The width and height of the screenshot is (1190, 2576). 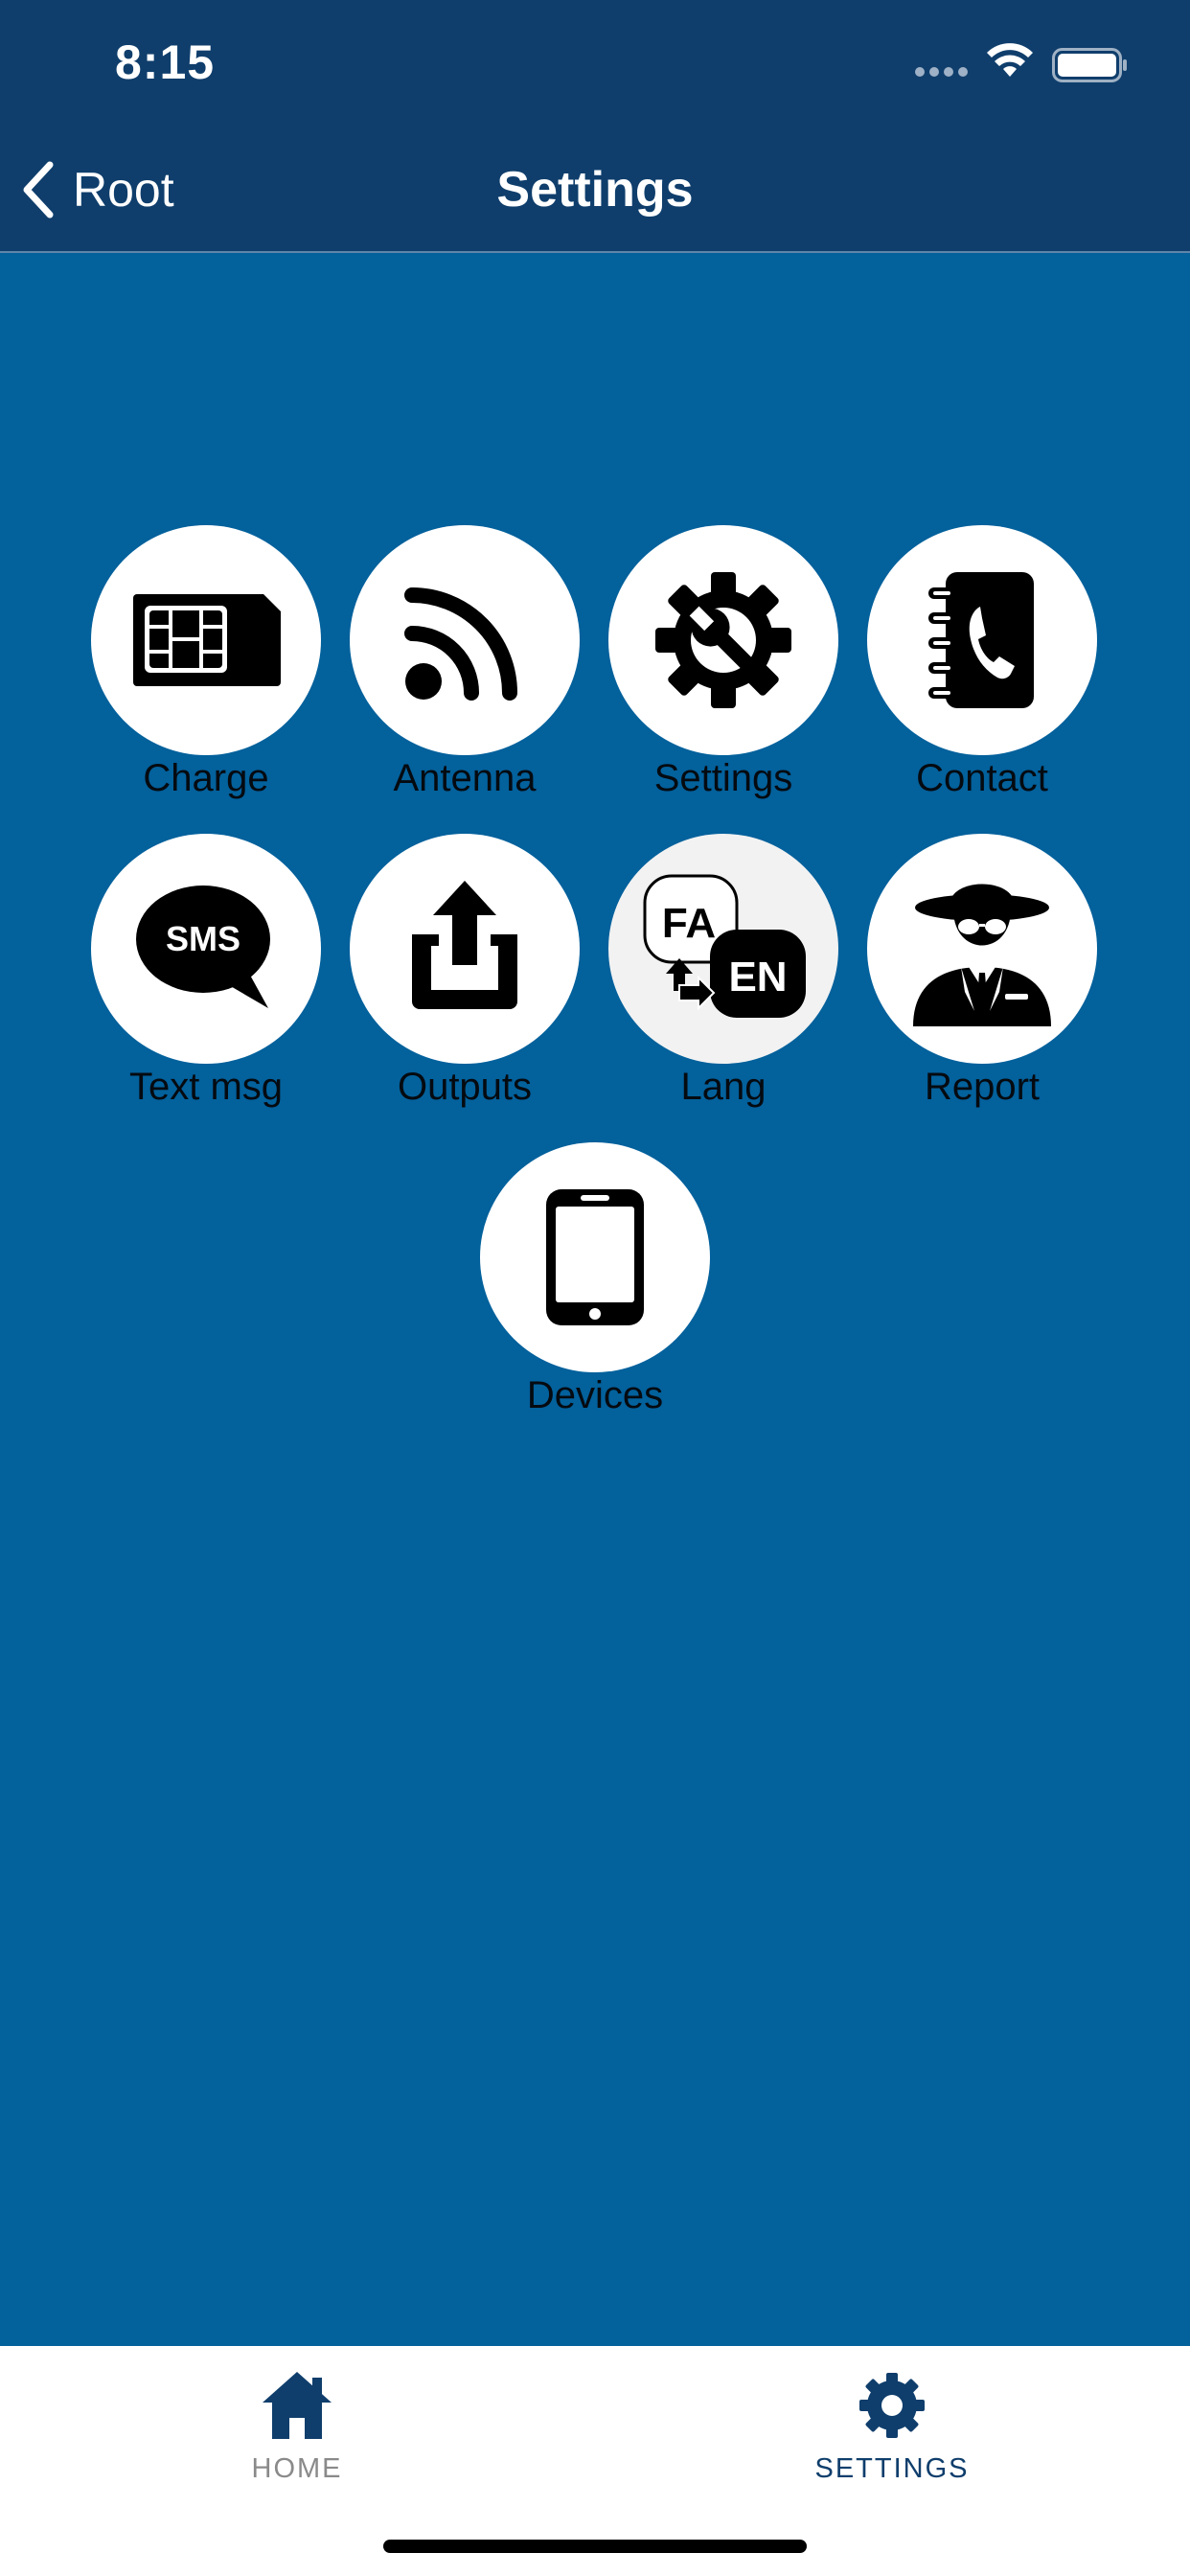 I want to click on text-msg-label: Text msg, so click(x=206, y=1087).